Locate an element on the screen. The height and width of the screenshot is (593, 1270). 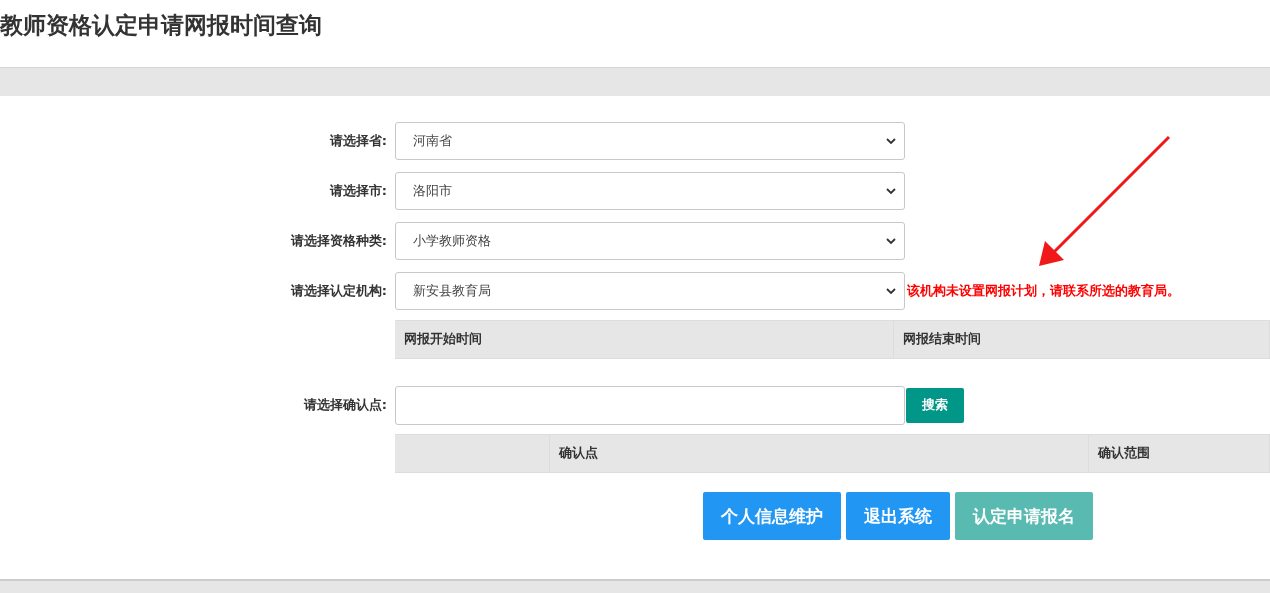
dropdown-field: 河南省 is located at coordinates (650, 141).